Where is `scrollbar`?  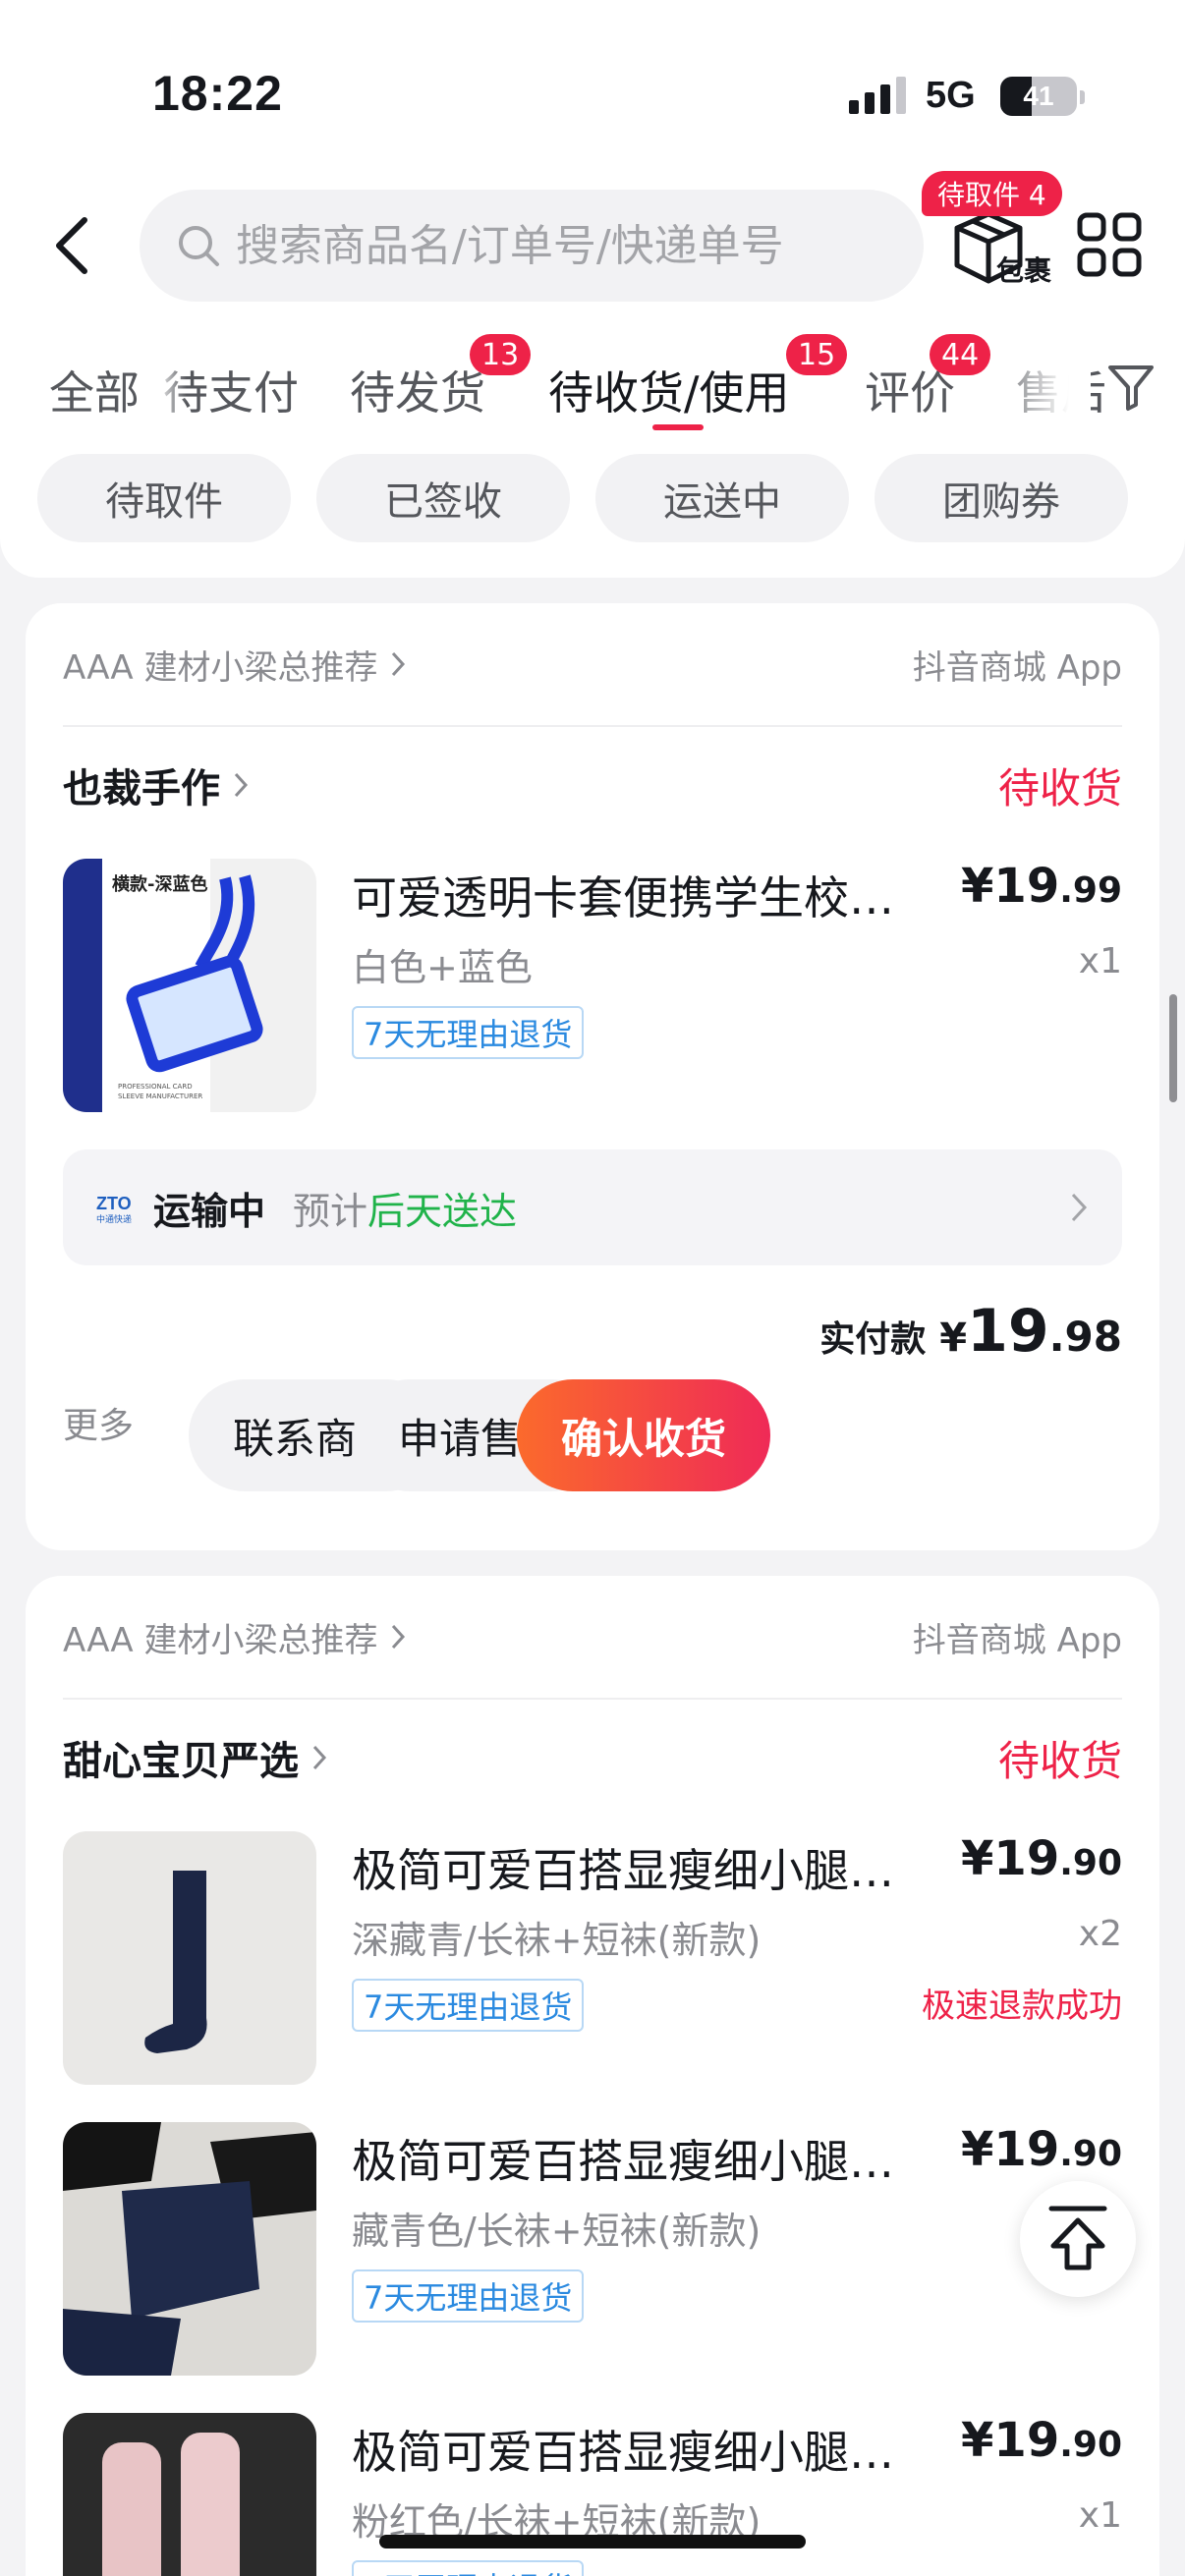 scrollbar is located at coordinates (1173, 1048).